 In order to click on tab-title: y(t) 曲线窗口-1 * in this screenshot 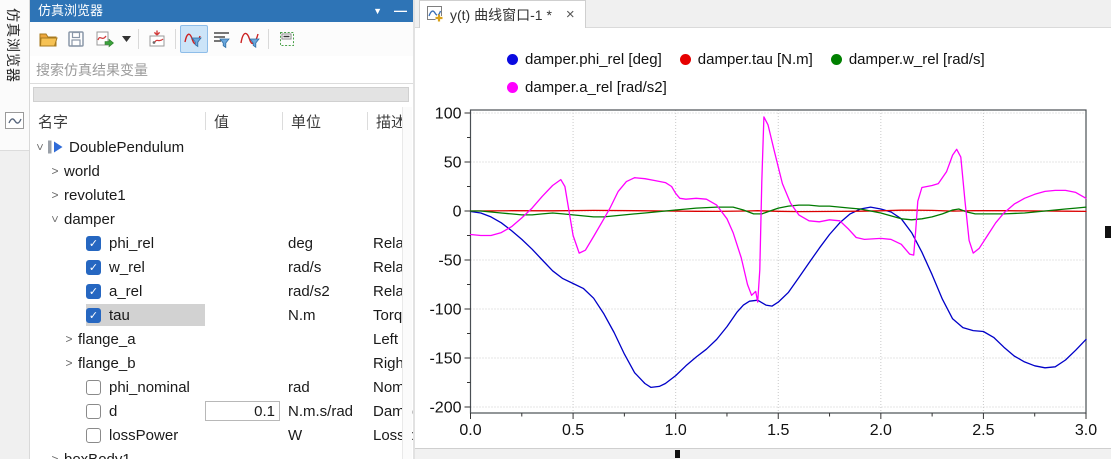, I will do `click(501, 14)`.